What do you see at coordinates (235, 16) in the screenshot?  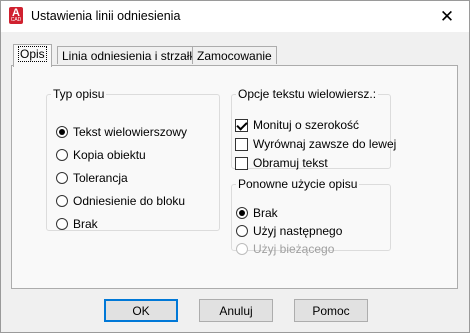 I see `title-bar: A CAD Ustawienia linii odniesienia ✕` at bounding box center [235, 16].